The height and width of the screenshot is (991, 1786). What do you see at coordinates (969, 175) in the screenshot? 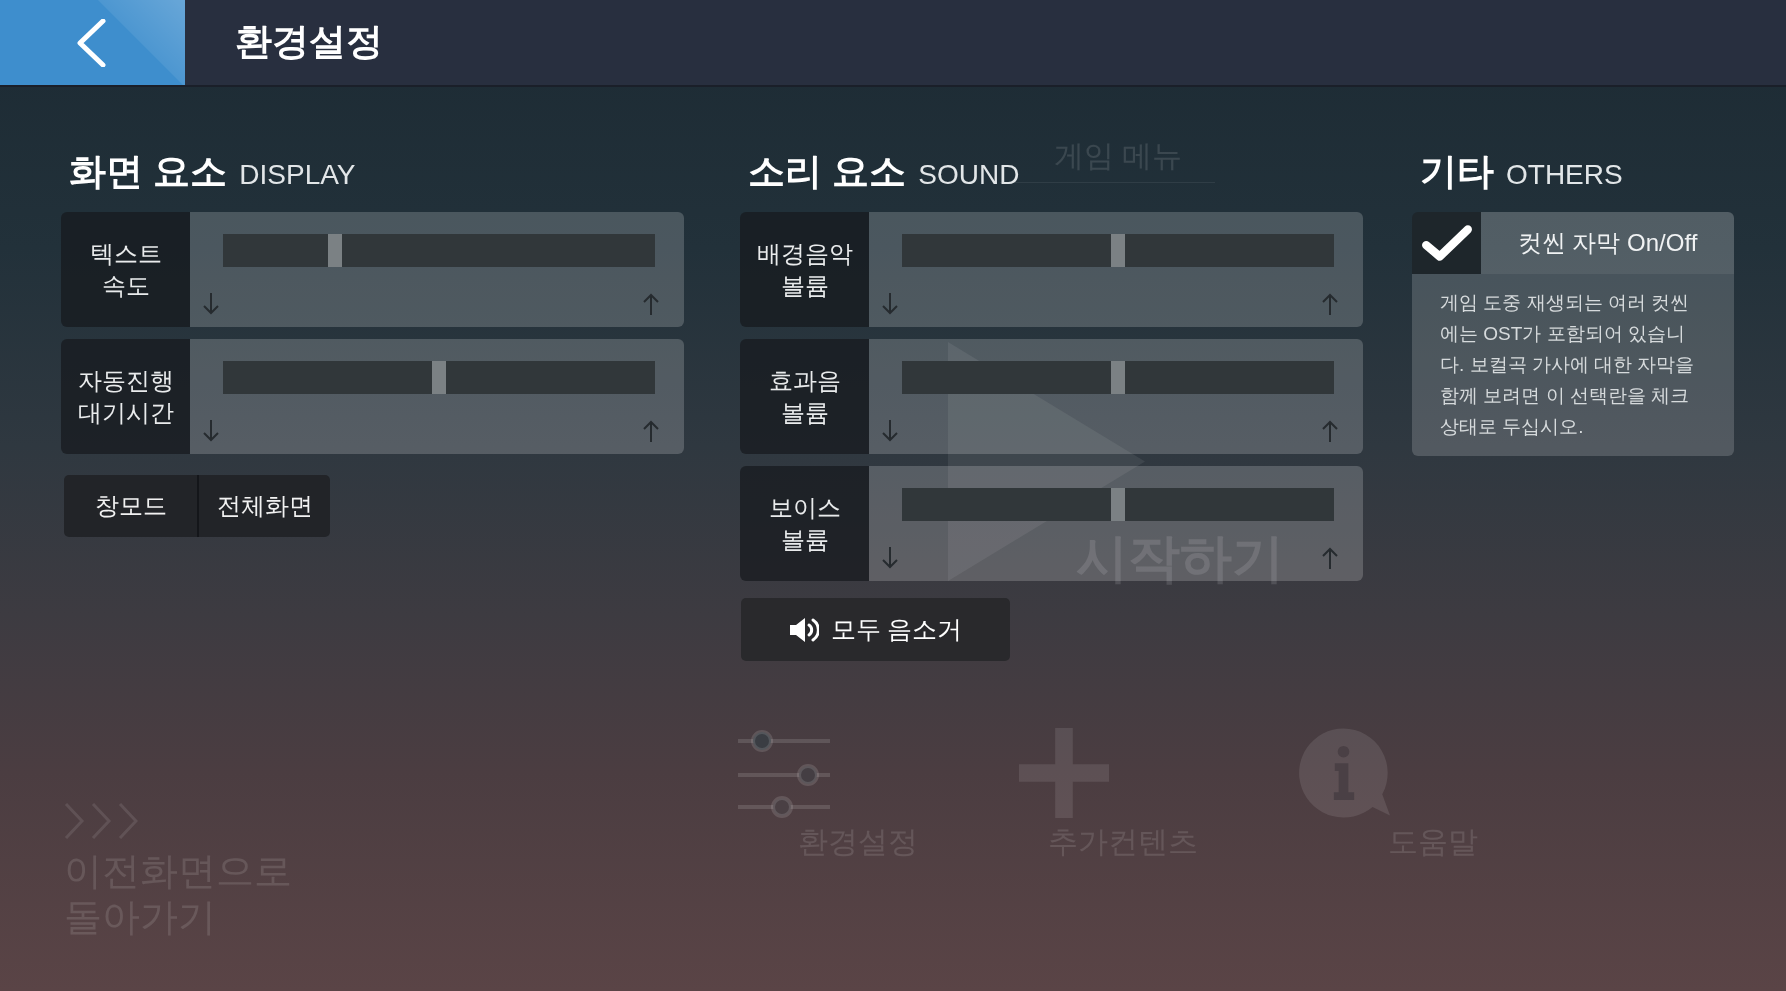
I see `section-subtitle: SOUND` at bounding box center [969, 175].